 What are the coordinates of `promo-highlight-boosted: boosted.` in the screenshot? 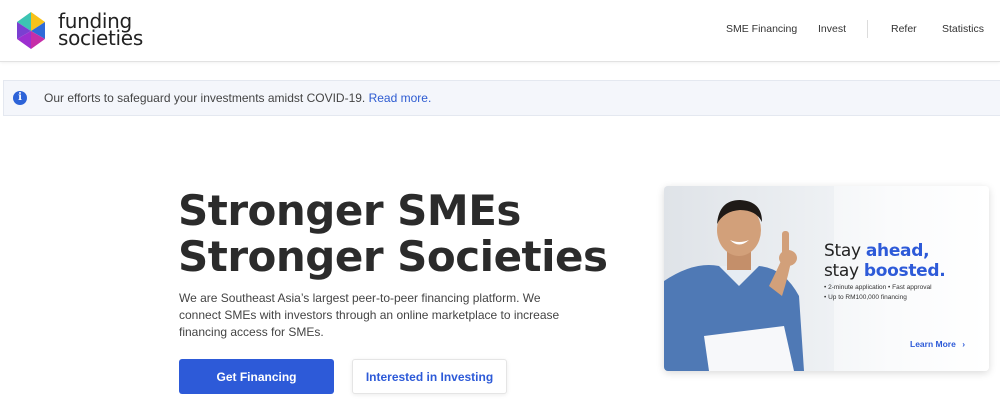 It's located at (904, 271).